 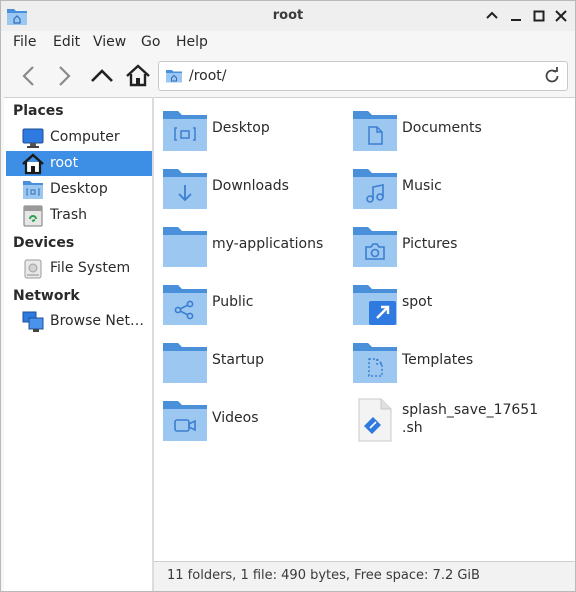 I want to click on sidebar-item-trash: Trash, so click(x=79, y=215).